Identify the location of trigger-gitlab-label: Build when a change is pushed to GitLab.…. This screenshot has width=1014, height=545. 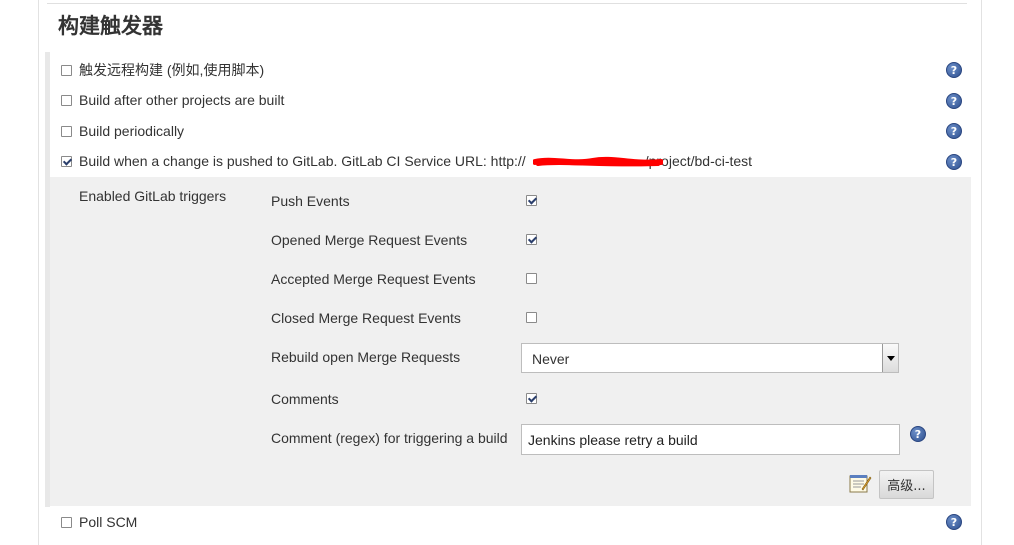
(302, 161).